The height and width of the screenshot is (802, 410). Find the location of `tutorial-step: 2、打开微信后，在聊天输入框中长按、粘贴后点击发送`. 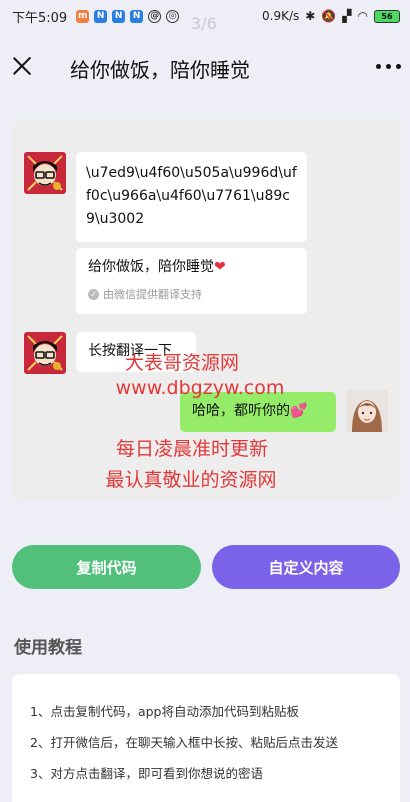

tutorial-step: 2、打开微信后，在聊天输入框中长按、粘贴后点击发送 is located at coordinates (184, 742).